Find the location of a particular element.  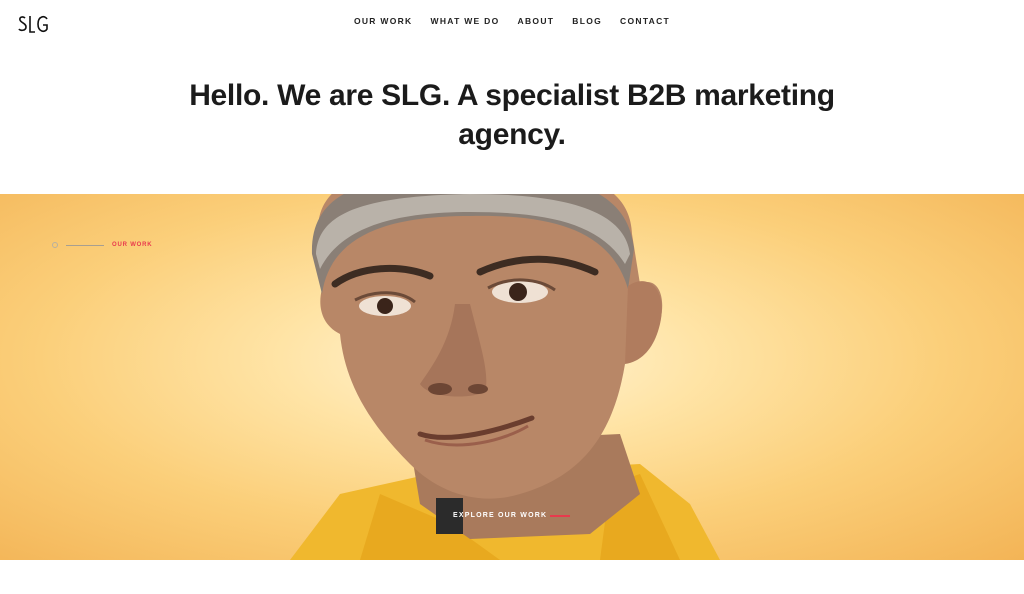

section-label: OUR WORK is located at coordinates (132, 245).